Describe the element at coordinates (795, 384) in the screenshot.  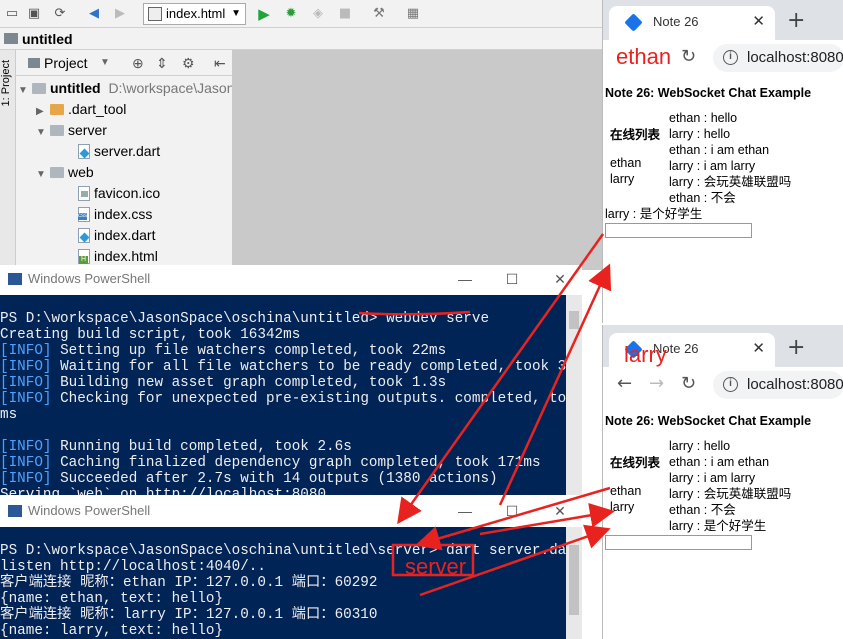
I see `url-text: localhost:8080` at that location.